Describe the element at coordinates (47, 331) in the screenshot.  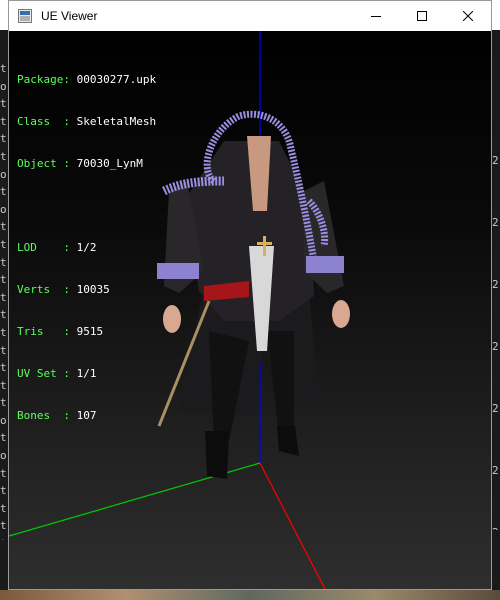
I see `tris-label: Tris :` at that location.